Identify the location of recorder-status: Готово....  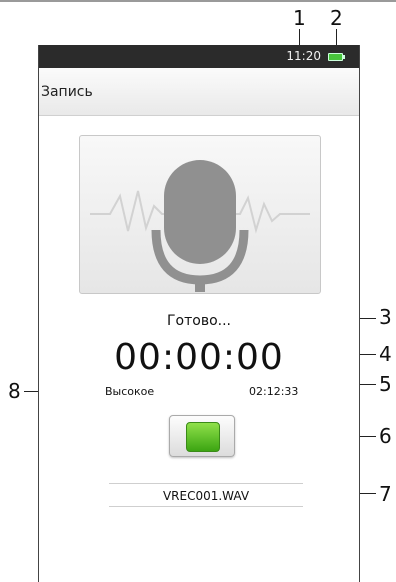
(199, 321).